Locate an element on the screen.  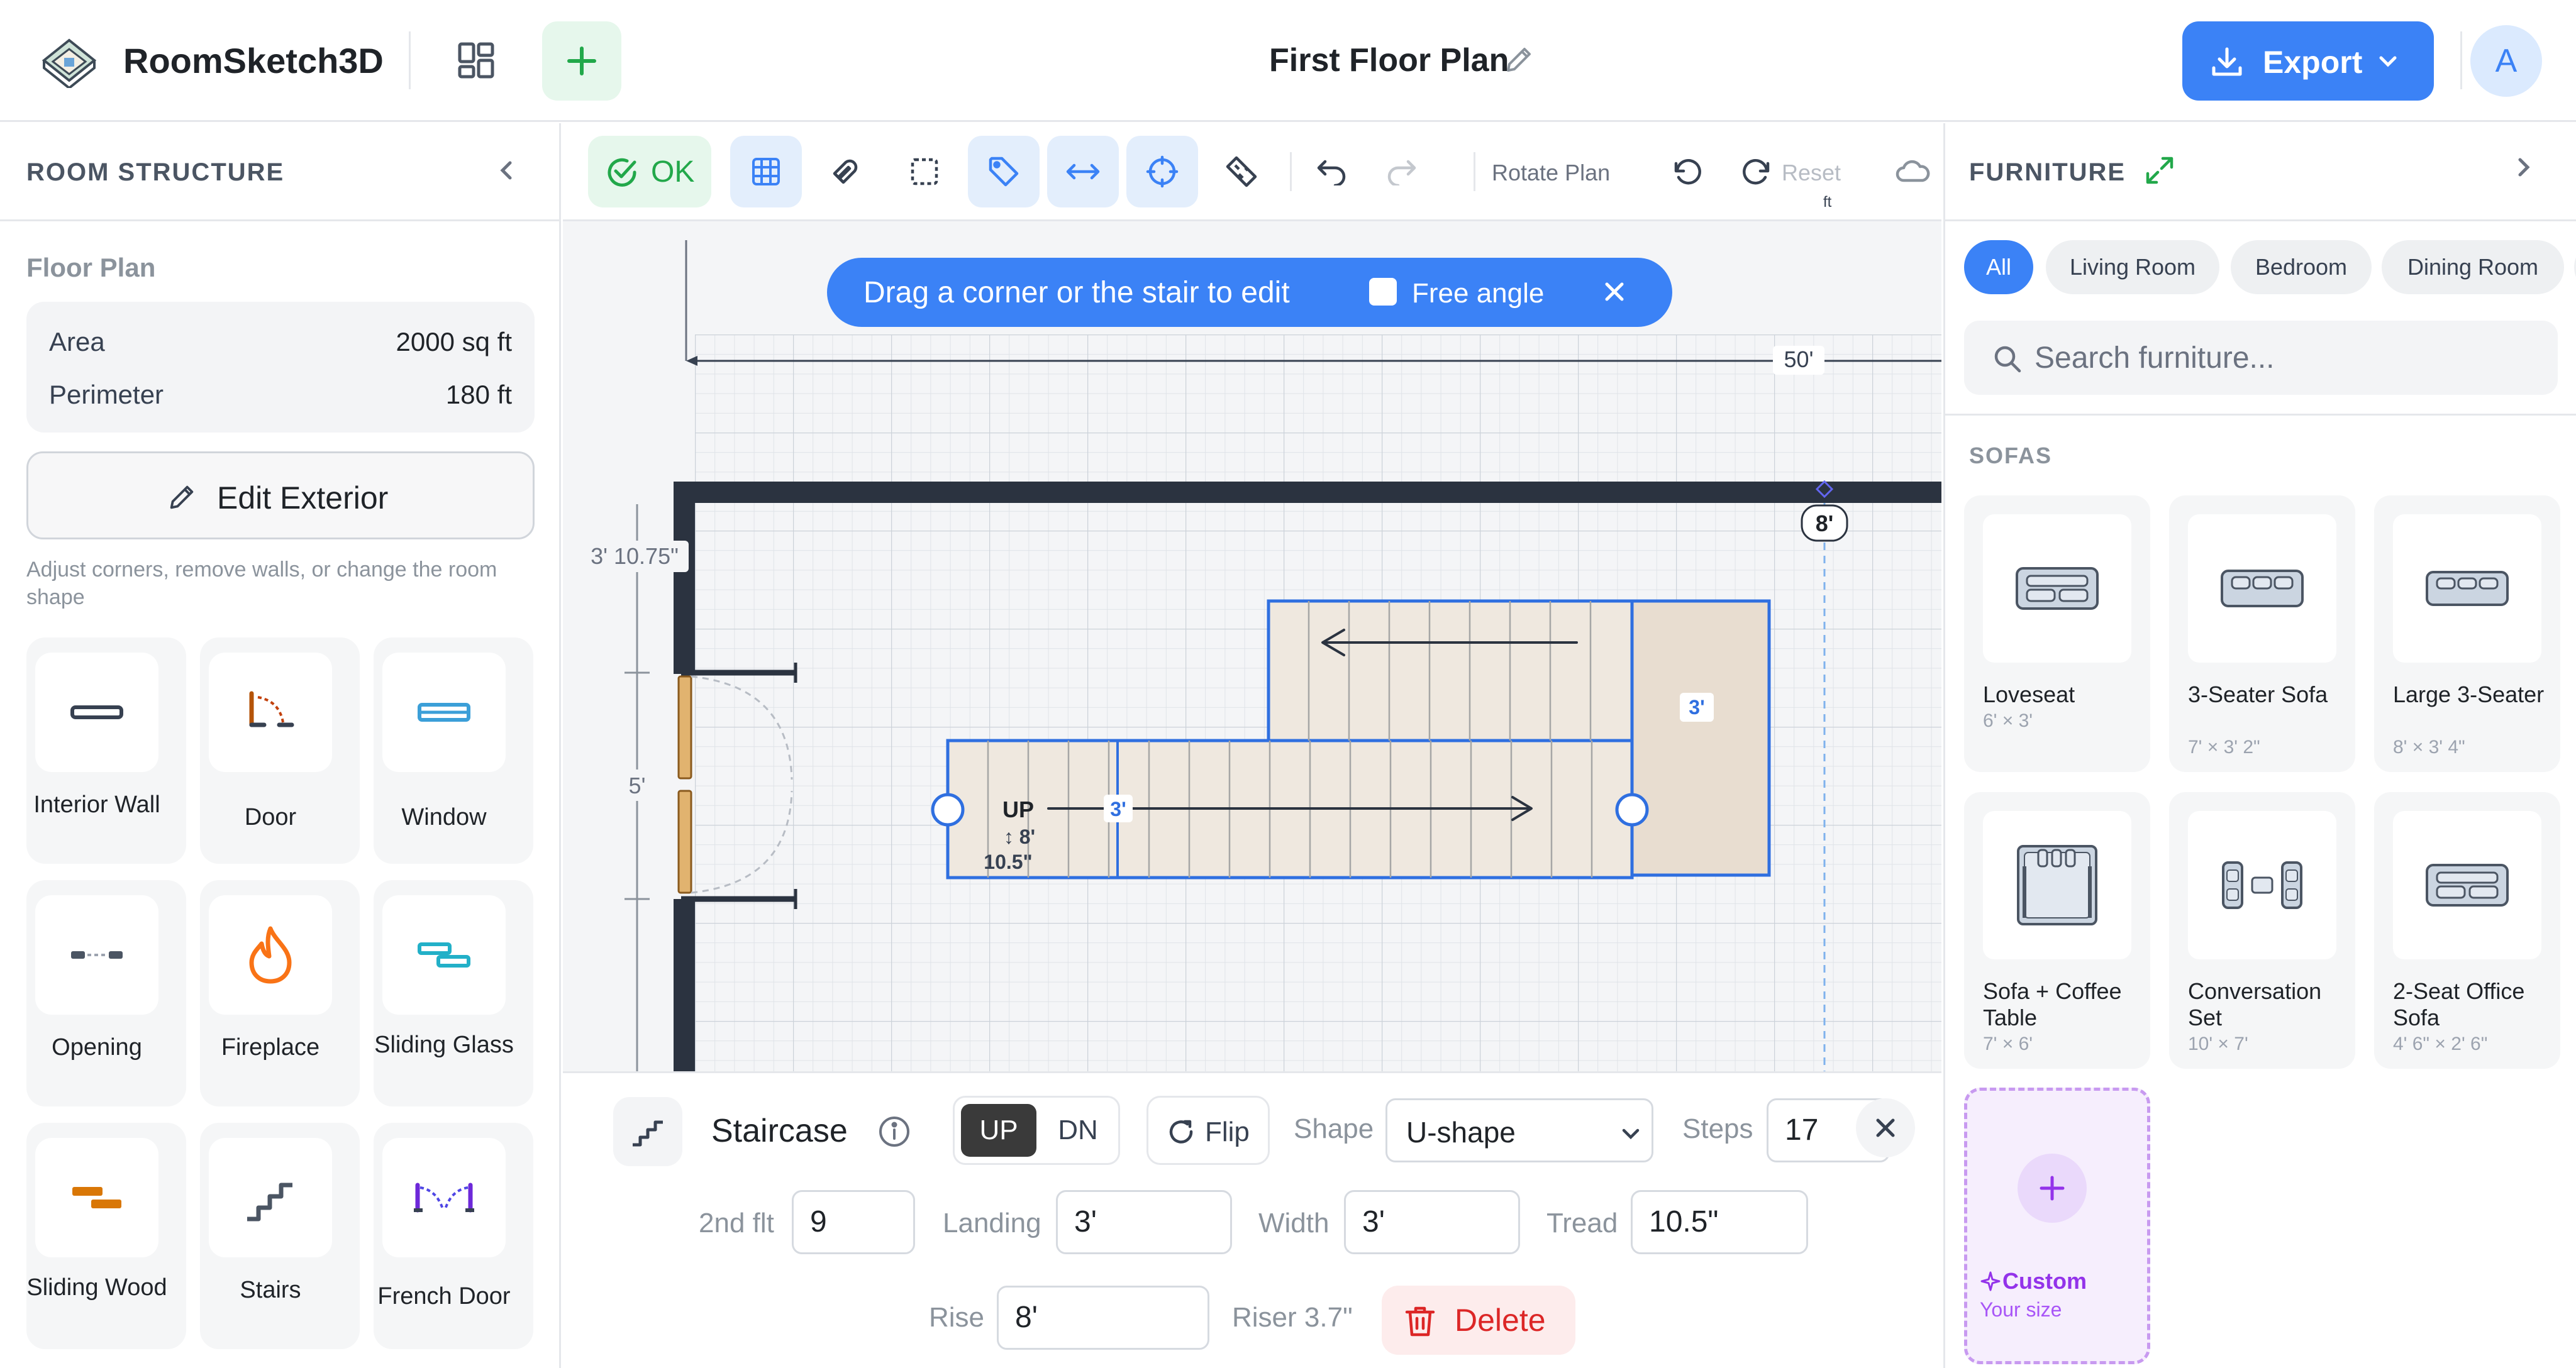
undo-button is located at coordinates (1331, 171).